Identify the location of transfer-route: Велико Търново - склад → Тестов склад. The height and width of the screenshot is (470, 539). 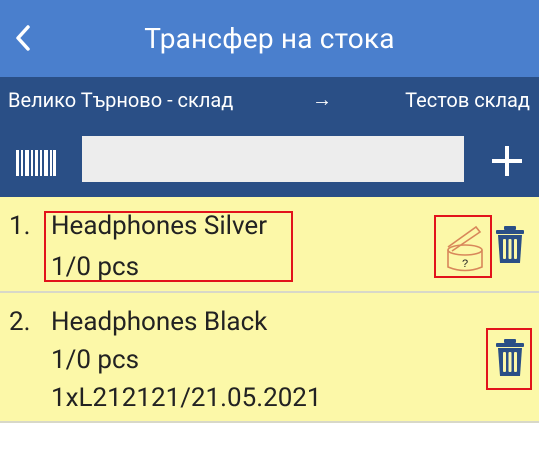
(269, 99).